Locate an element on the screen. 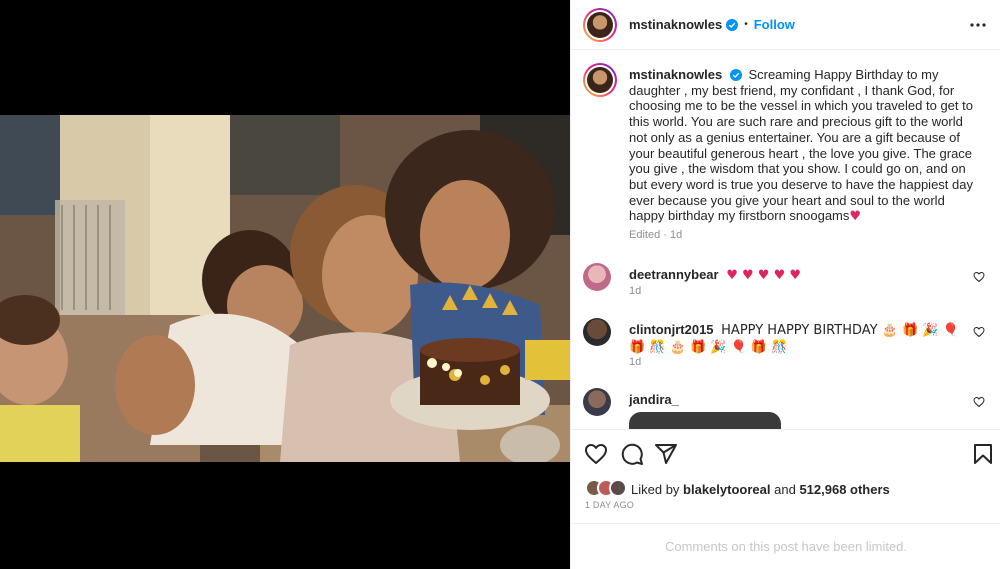  caption-block is located at coordinates (600, 80).